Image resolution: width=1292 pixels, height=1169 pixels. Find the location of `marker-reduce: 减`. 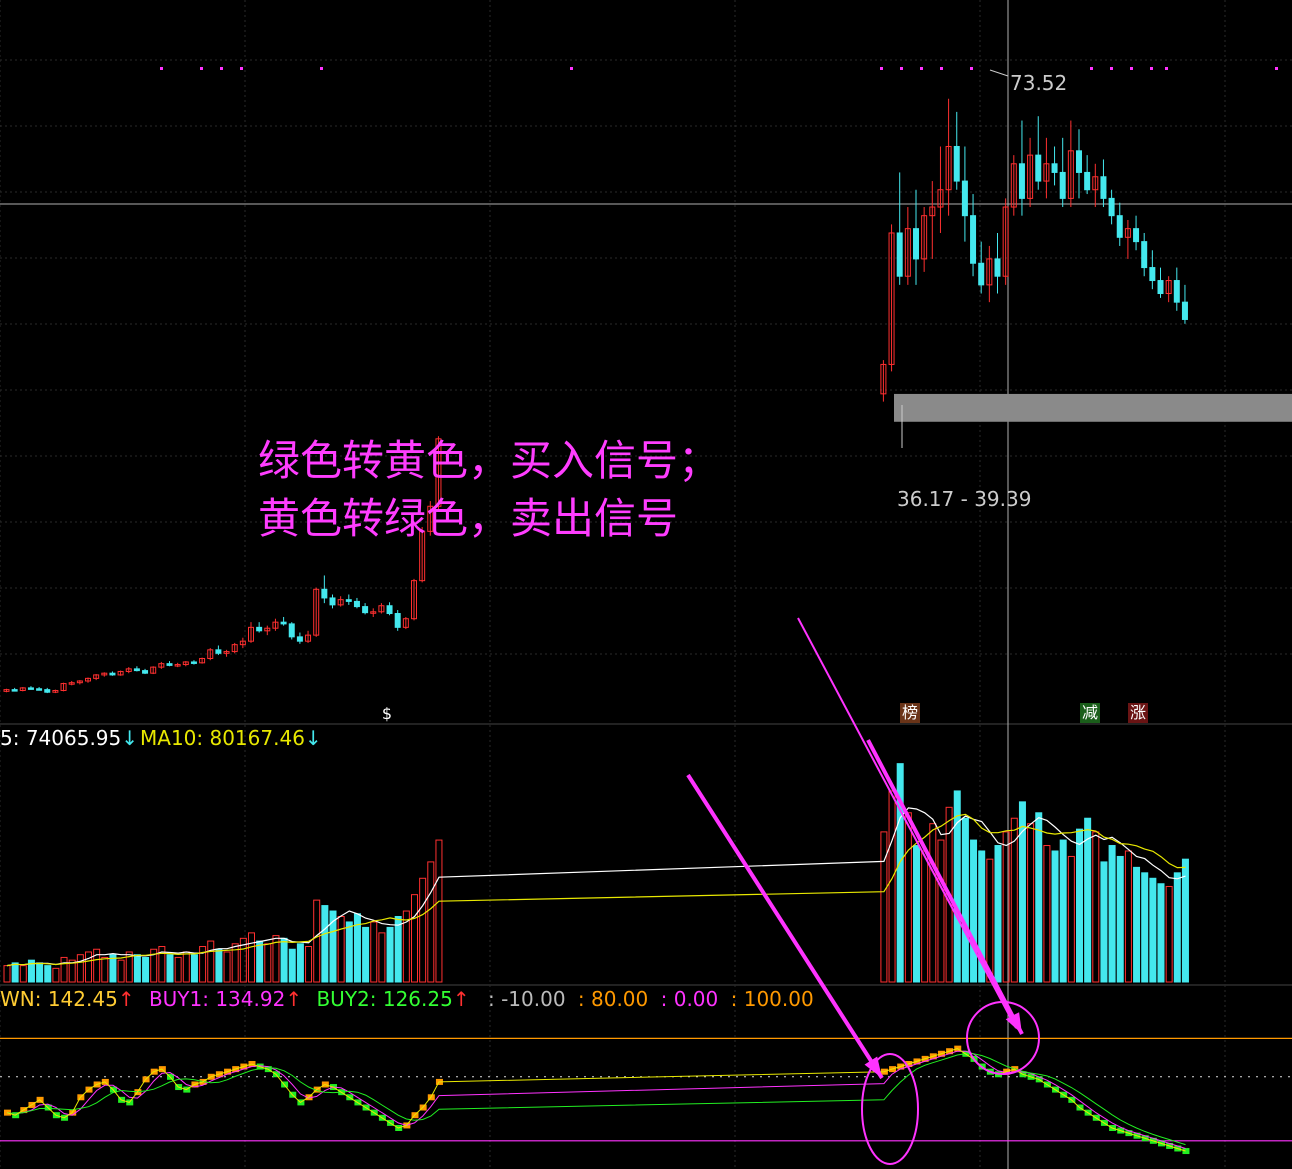

marker-reduce: 减 is located at coordinates (1090, 713).